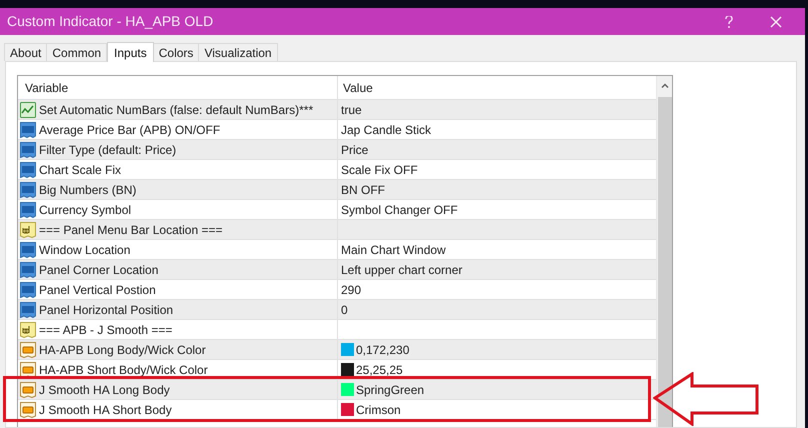  What do you see at coordinates (178, 87) in the screenshot?
I see `column-header: Variable` at bounding box center [178, 87].